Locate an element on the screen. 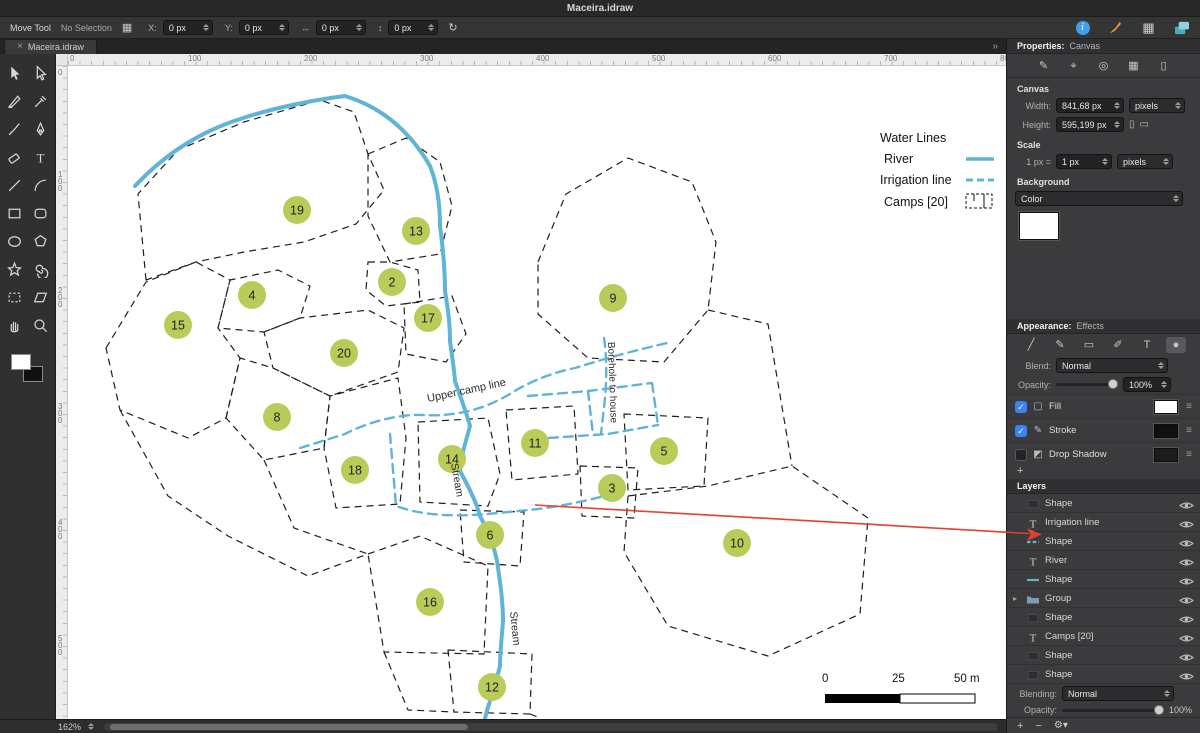 Image resolution: width=1200 pixels, height=733 pixels. tool-spiral is located at coordinates (41, 269).